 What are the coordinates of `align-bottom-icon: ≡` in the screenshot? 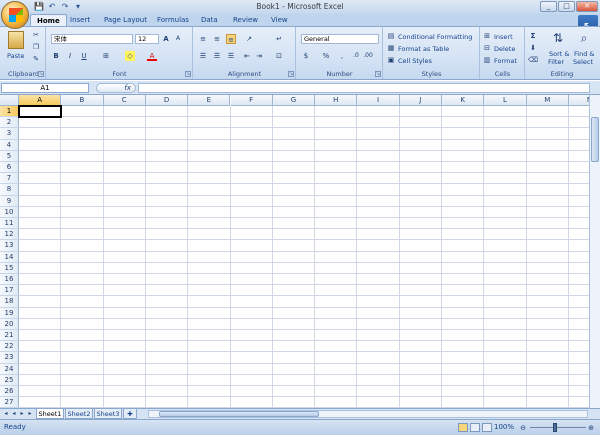 It's located at (231, 39).